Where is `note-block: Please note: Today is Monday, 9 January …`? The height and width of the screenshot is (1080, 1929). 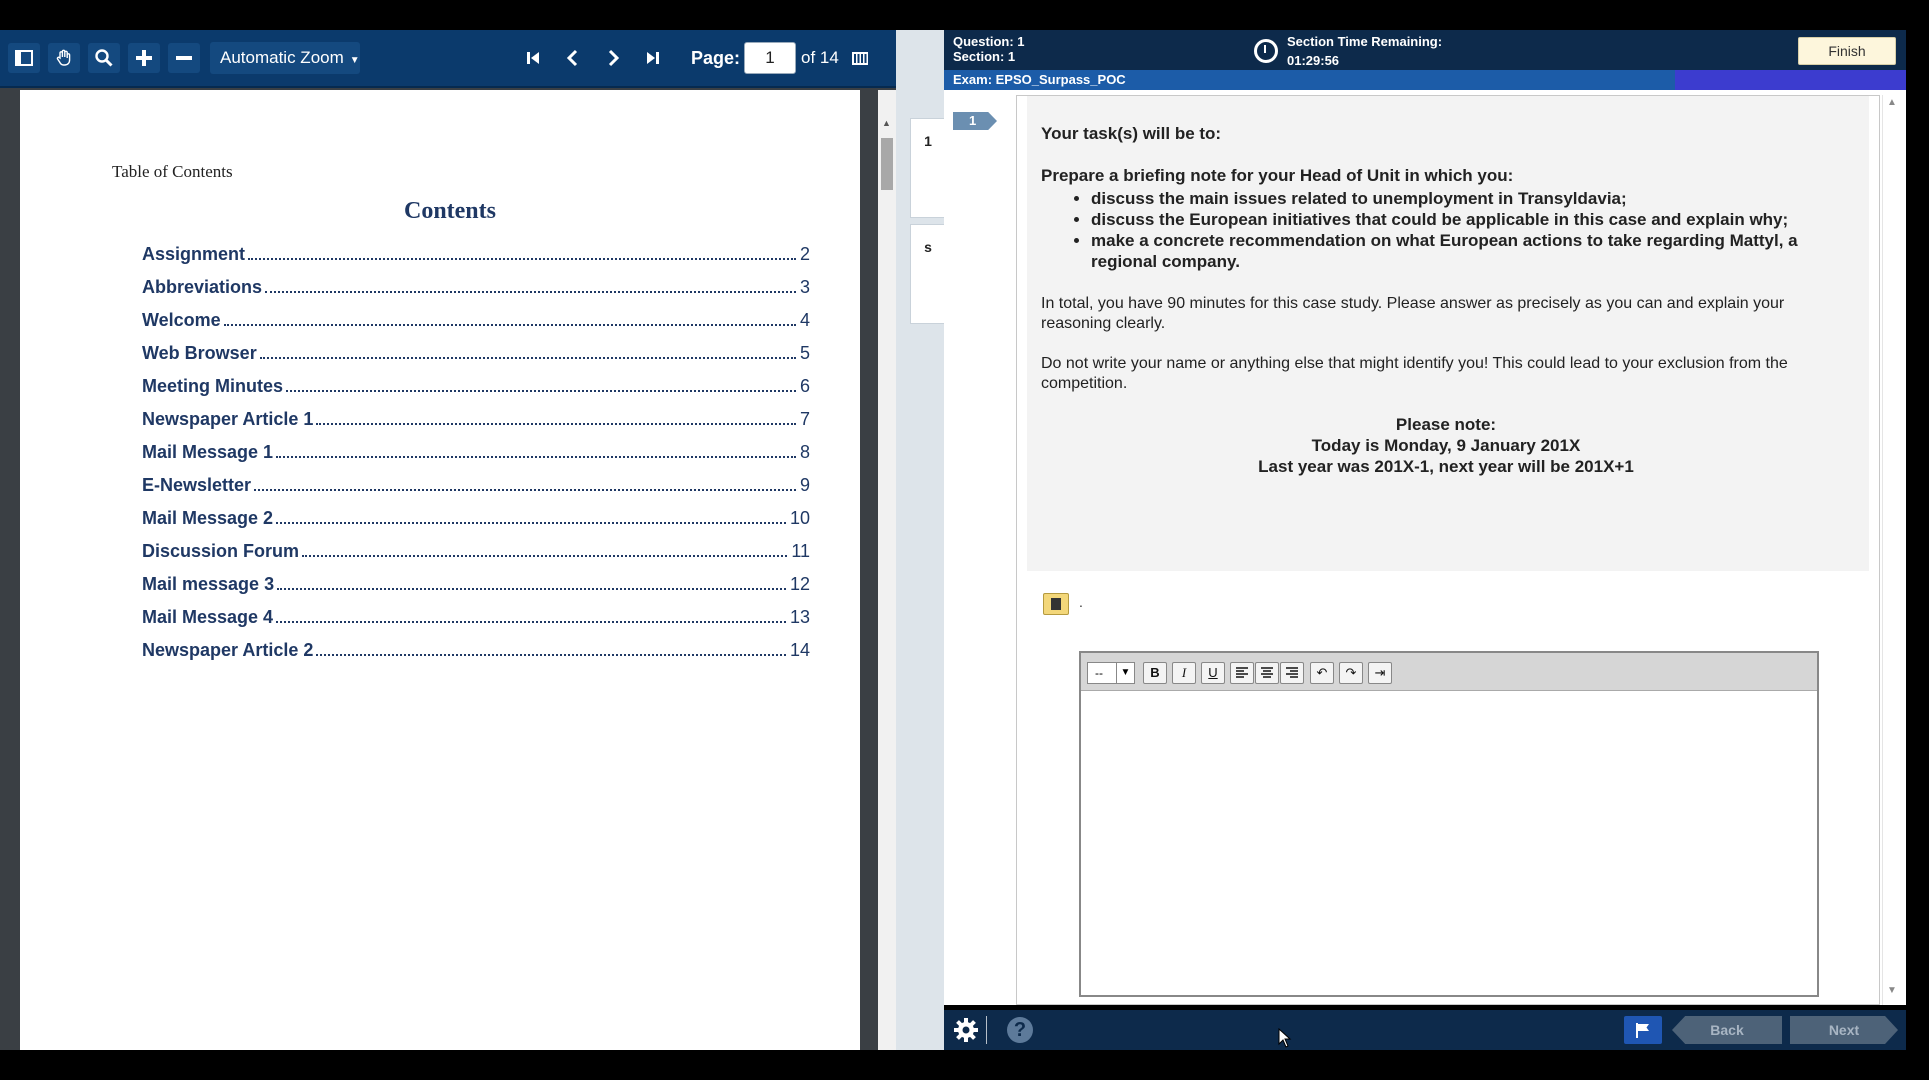 note-block: Please note: Today is Monday, 9 January … is located at coordinates (1446, 445).